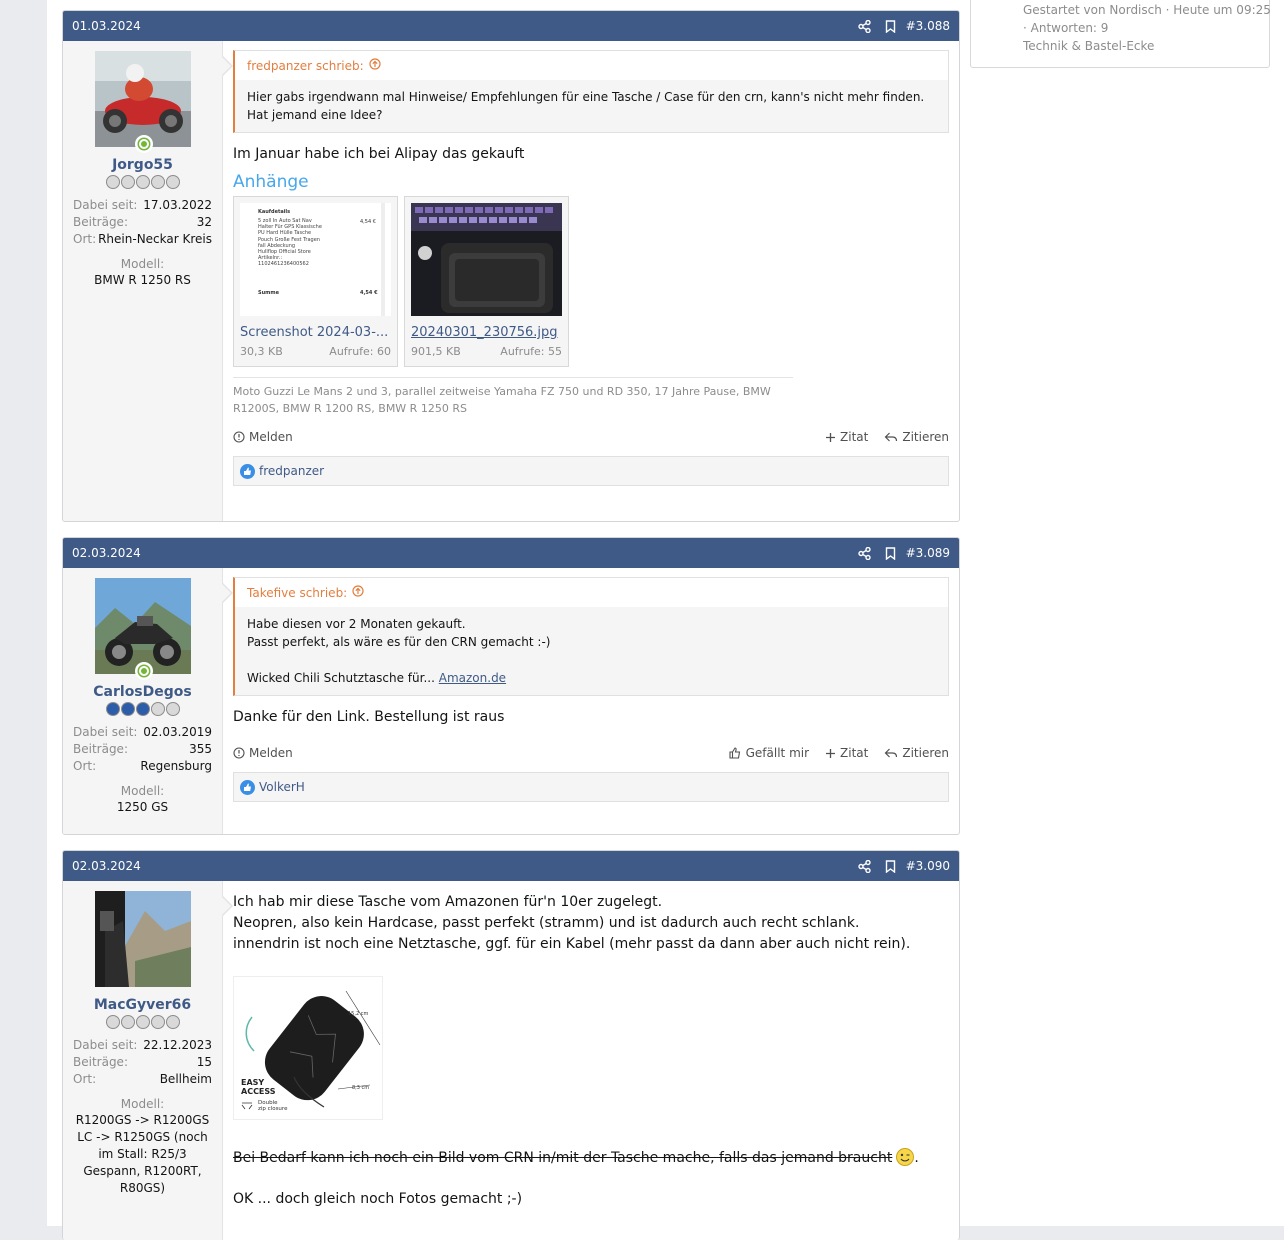 This screenshot has height=1240, width=1284. I want to click on attachment-views: Aufrufe: 60, so click(360, 351).